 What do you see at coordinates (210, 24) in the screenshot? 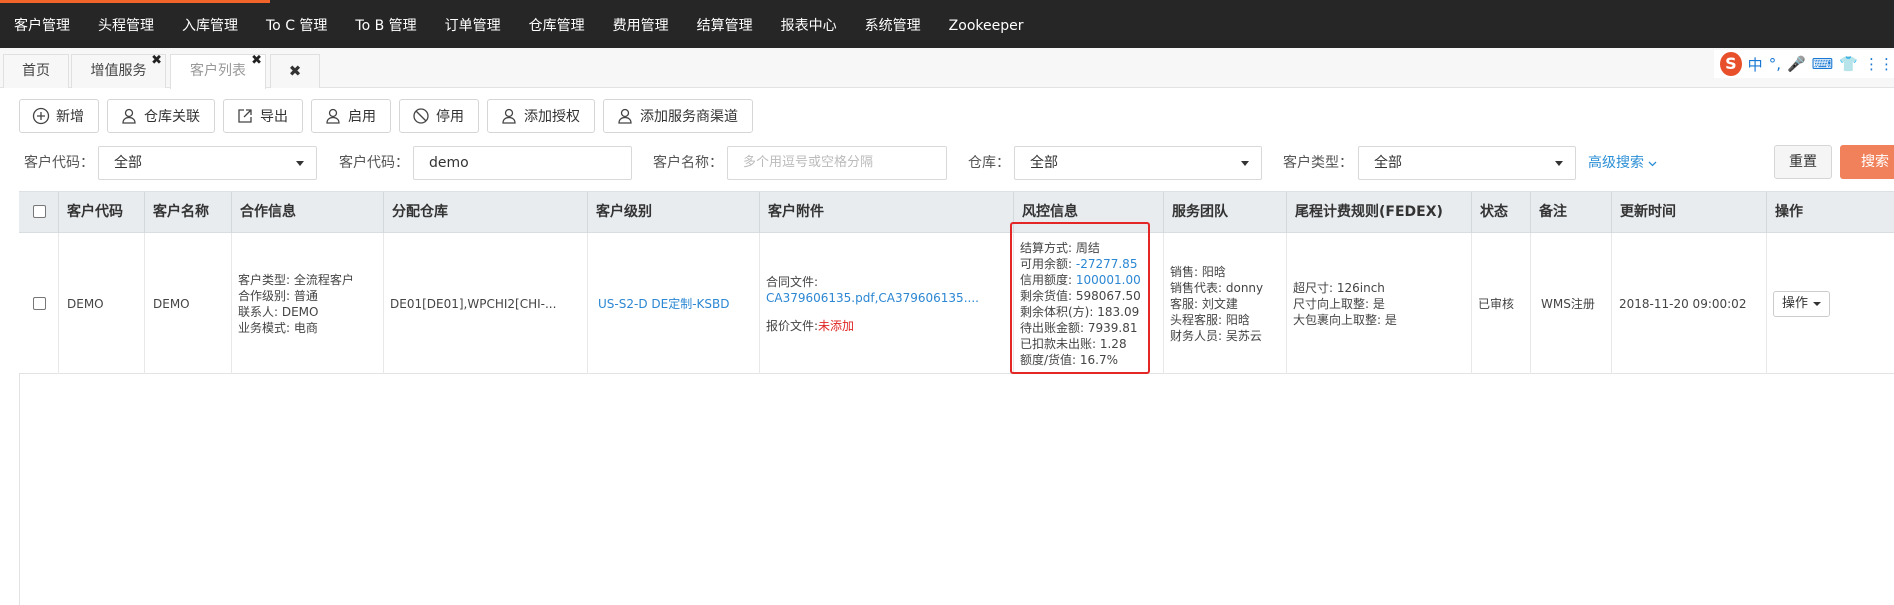
I see `nav-item-2: 入库管理` at bounding box center [210, 24].